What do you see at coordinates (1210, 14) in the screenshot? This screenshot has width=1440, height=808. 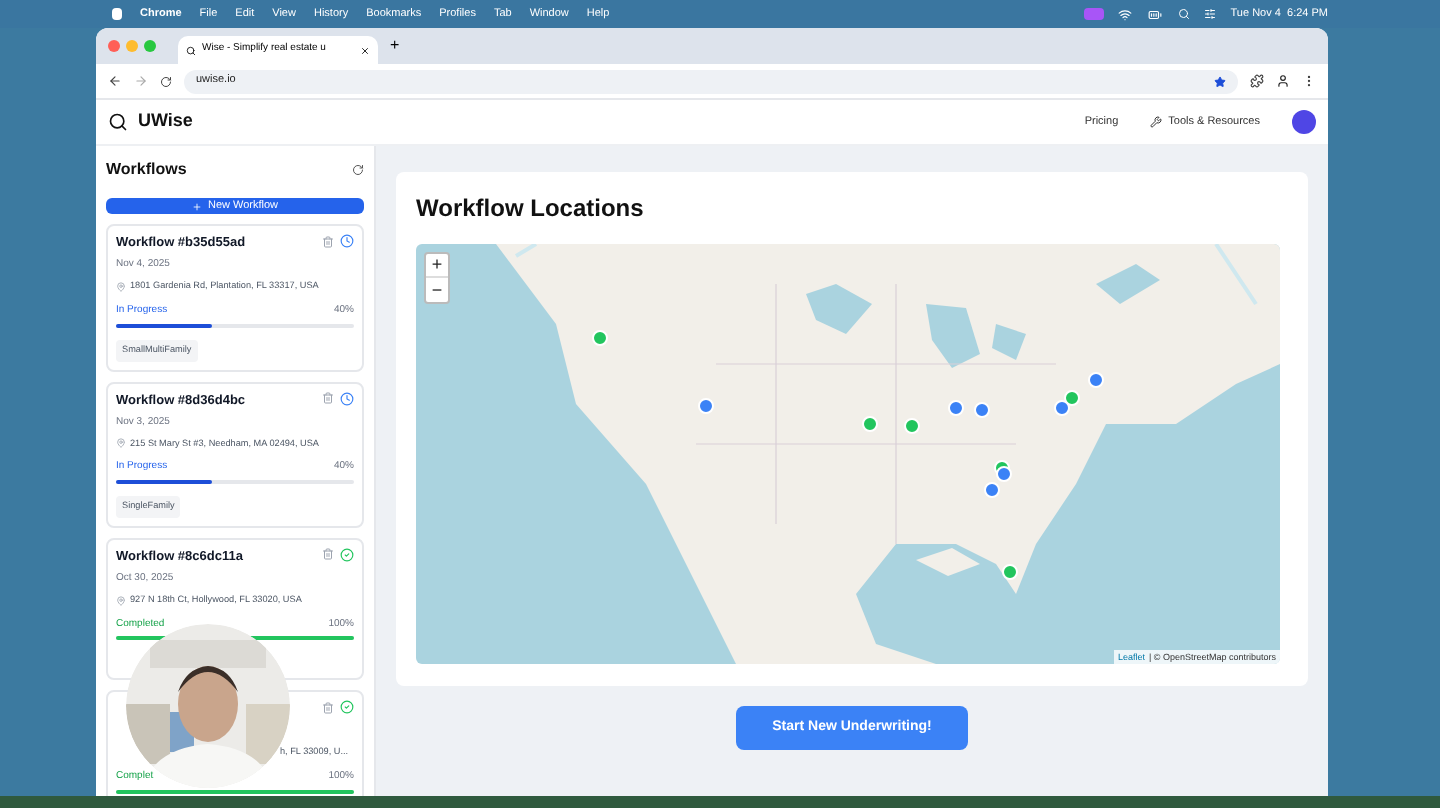 I see `control-center-icon` at bounding box center [1210, 14].